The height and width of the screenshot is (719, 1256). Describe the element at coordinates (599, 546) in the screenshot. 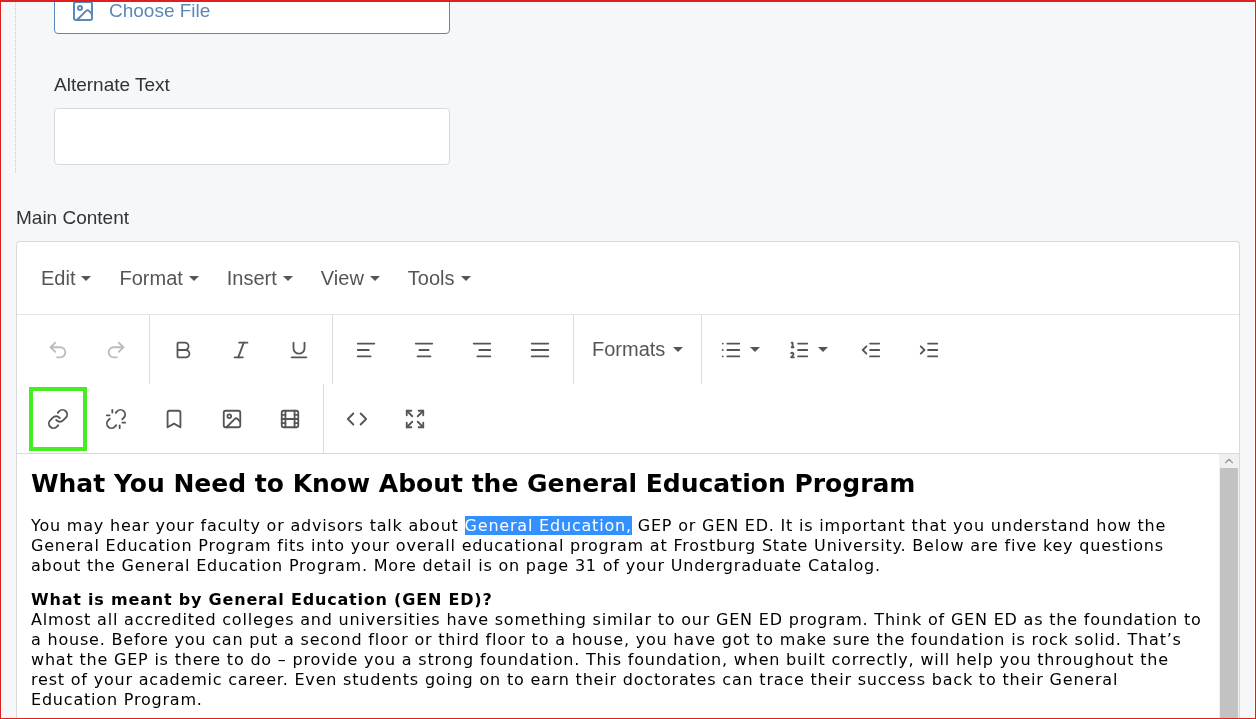

I see `paragraph: You may hear your faculty or advisors talk about General Education, GEP or GEN ED. It is important that you understand how the General Education Program fits into your overall educational program at Frostburg State University. Below are five key questions about the General Education Program. More detail is on page 31 of your Undergraduate Catalog.` at that location.